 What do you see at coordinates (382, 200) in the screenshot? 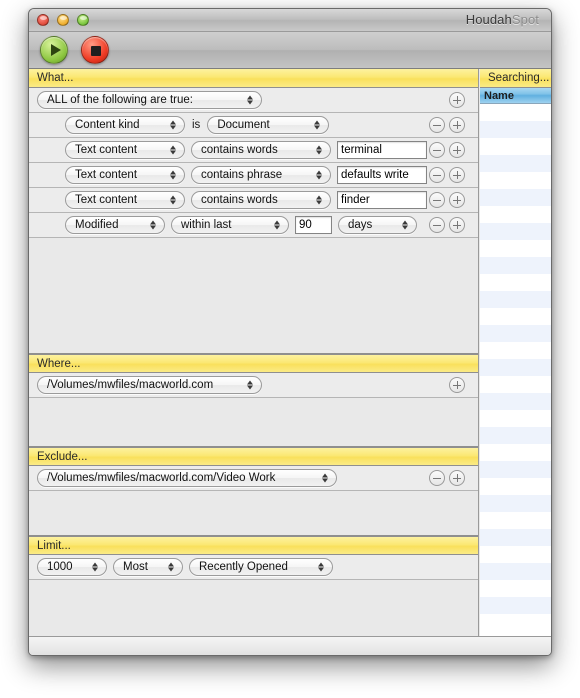
I see `criterion-text-input: finder` at bounding box center [382, 200].